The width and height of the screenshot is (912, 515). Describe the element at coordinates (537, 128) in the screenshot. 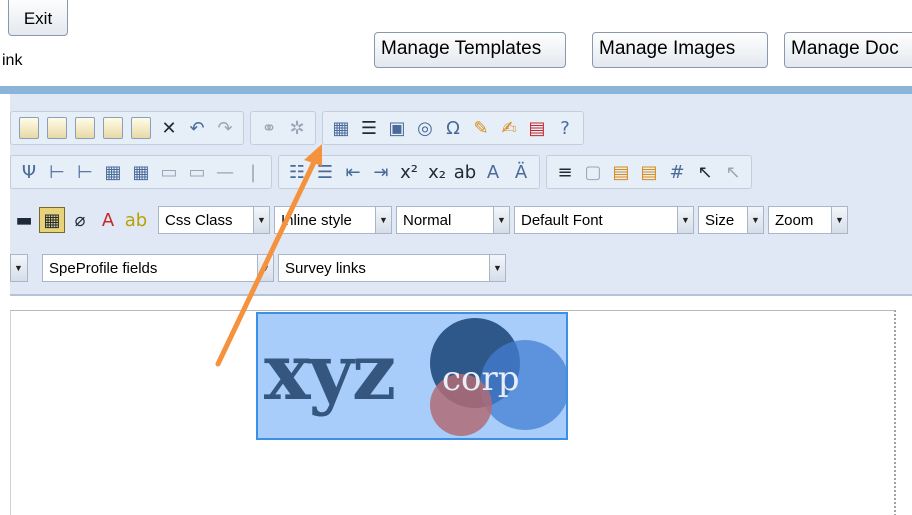

I see `pdf-icon: ▤` at that location.